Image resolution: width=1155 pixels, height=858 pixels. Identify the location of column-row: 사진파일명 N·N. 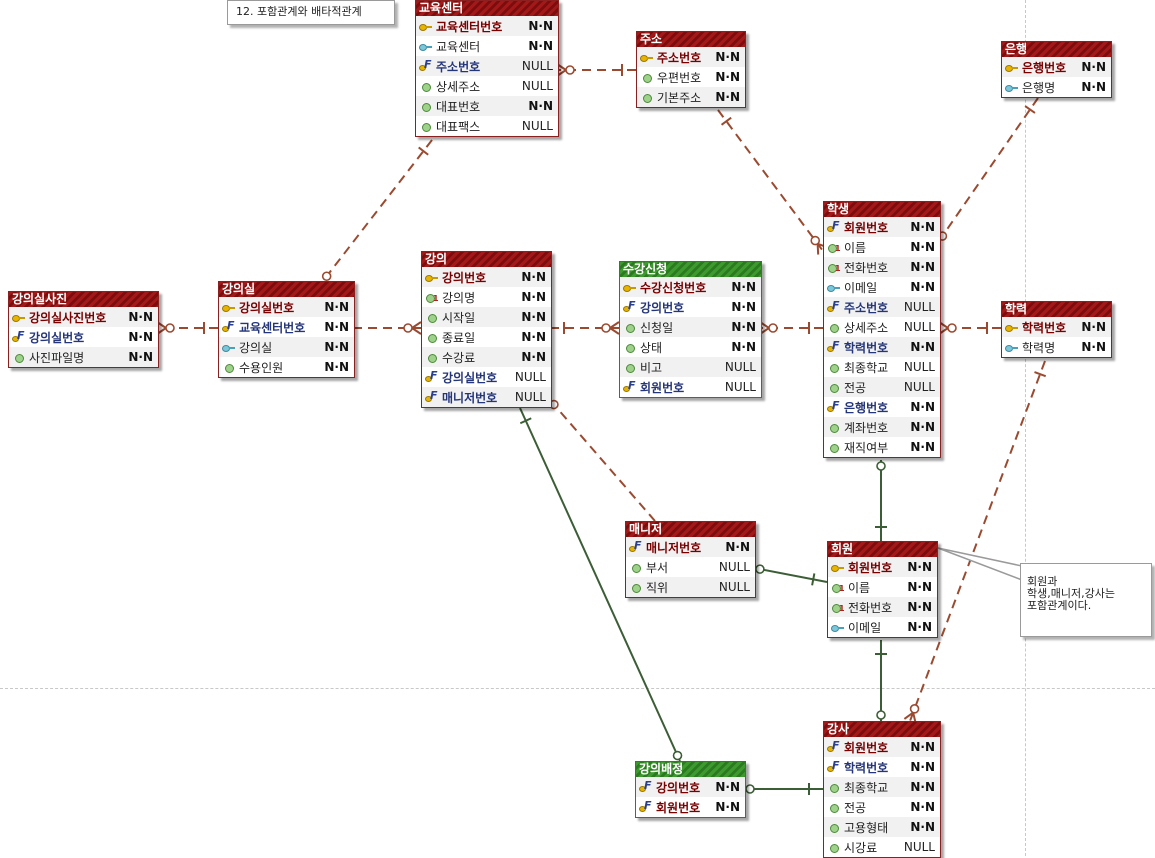
(83, 357).